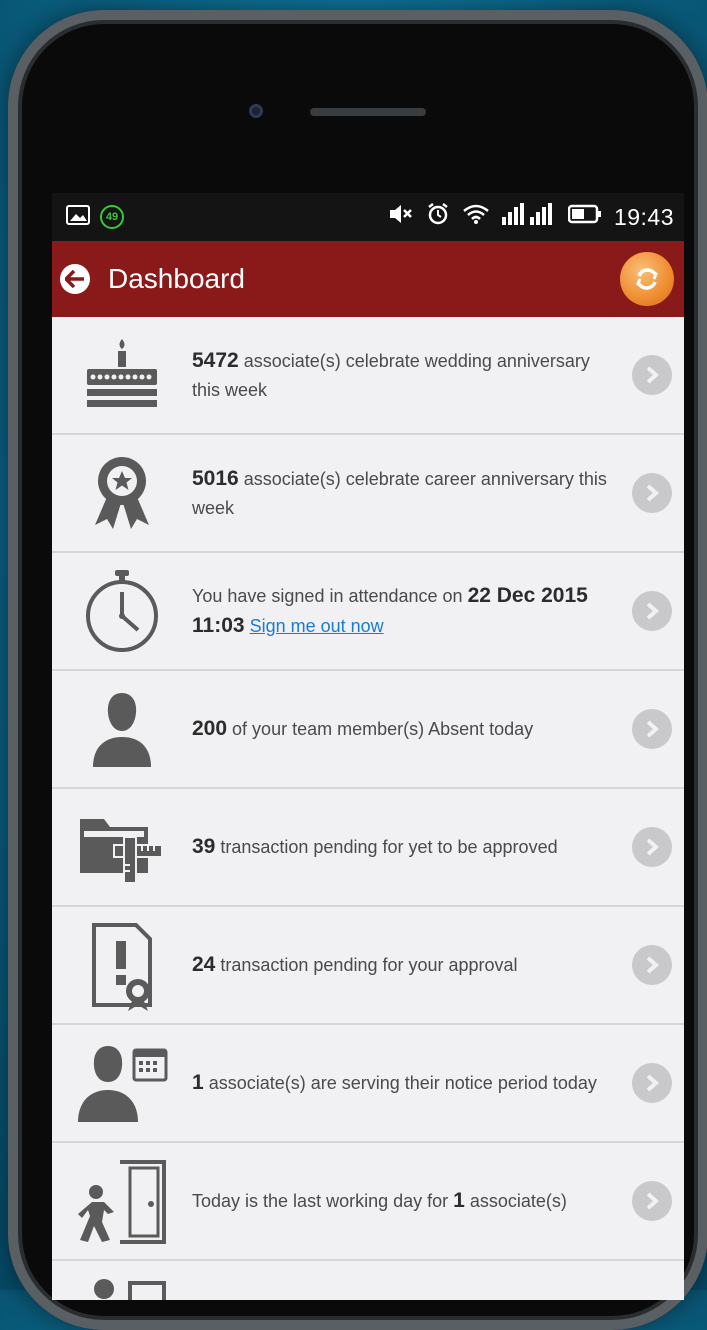 The height and width of the screenshot is (1330, 707). Describe the element at coordinates (215, 360) in the screenshot. I see `count-value: 5472` at that location.